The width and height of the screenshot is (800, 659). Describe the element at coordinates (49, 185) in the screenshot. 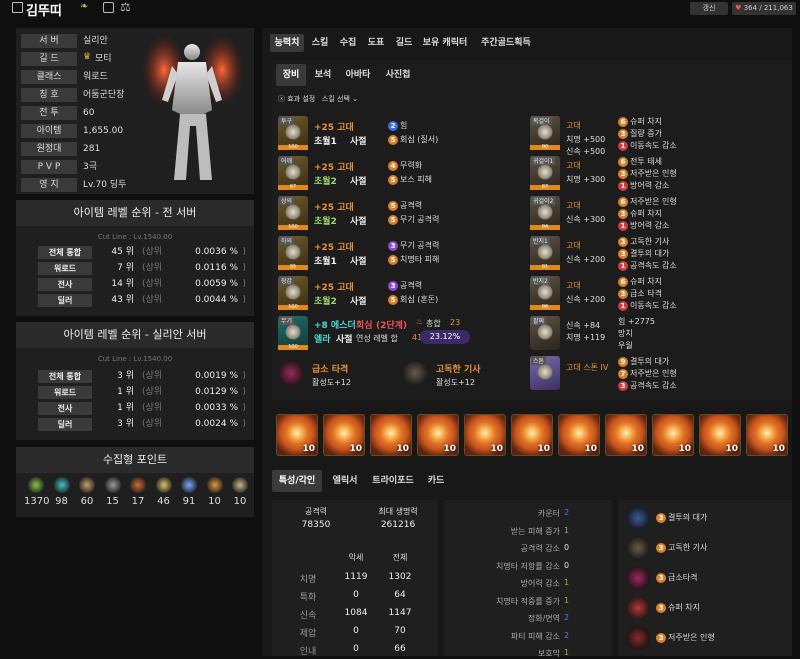

I see `profile-label: 영 지` at that location.